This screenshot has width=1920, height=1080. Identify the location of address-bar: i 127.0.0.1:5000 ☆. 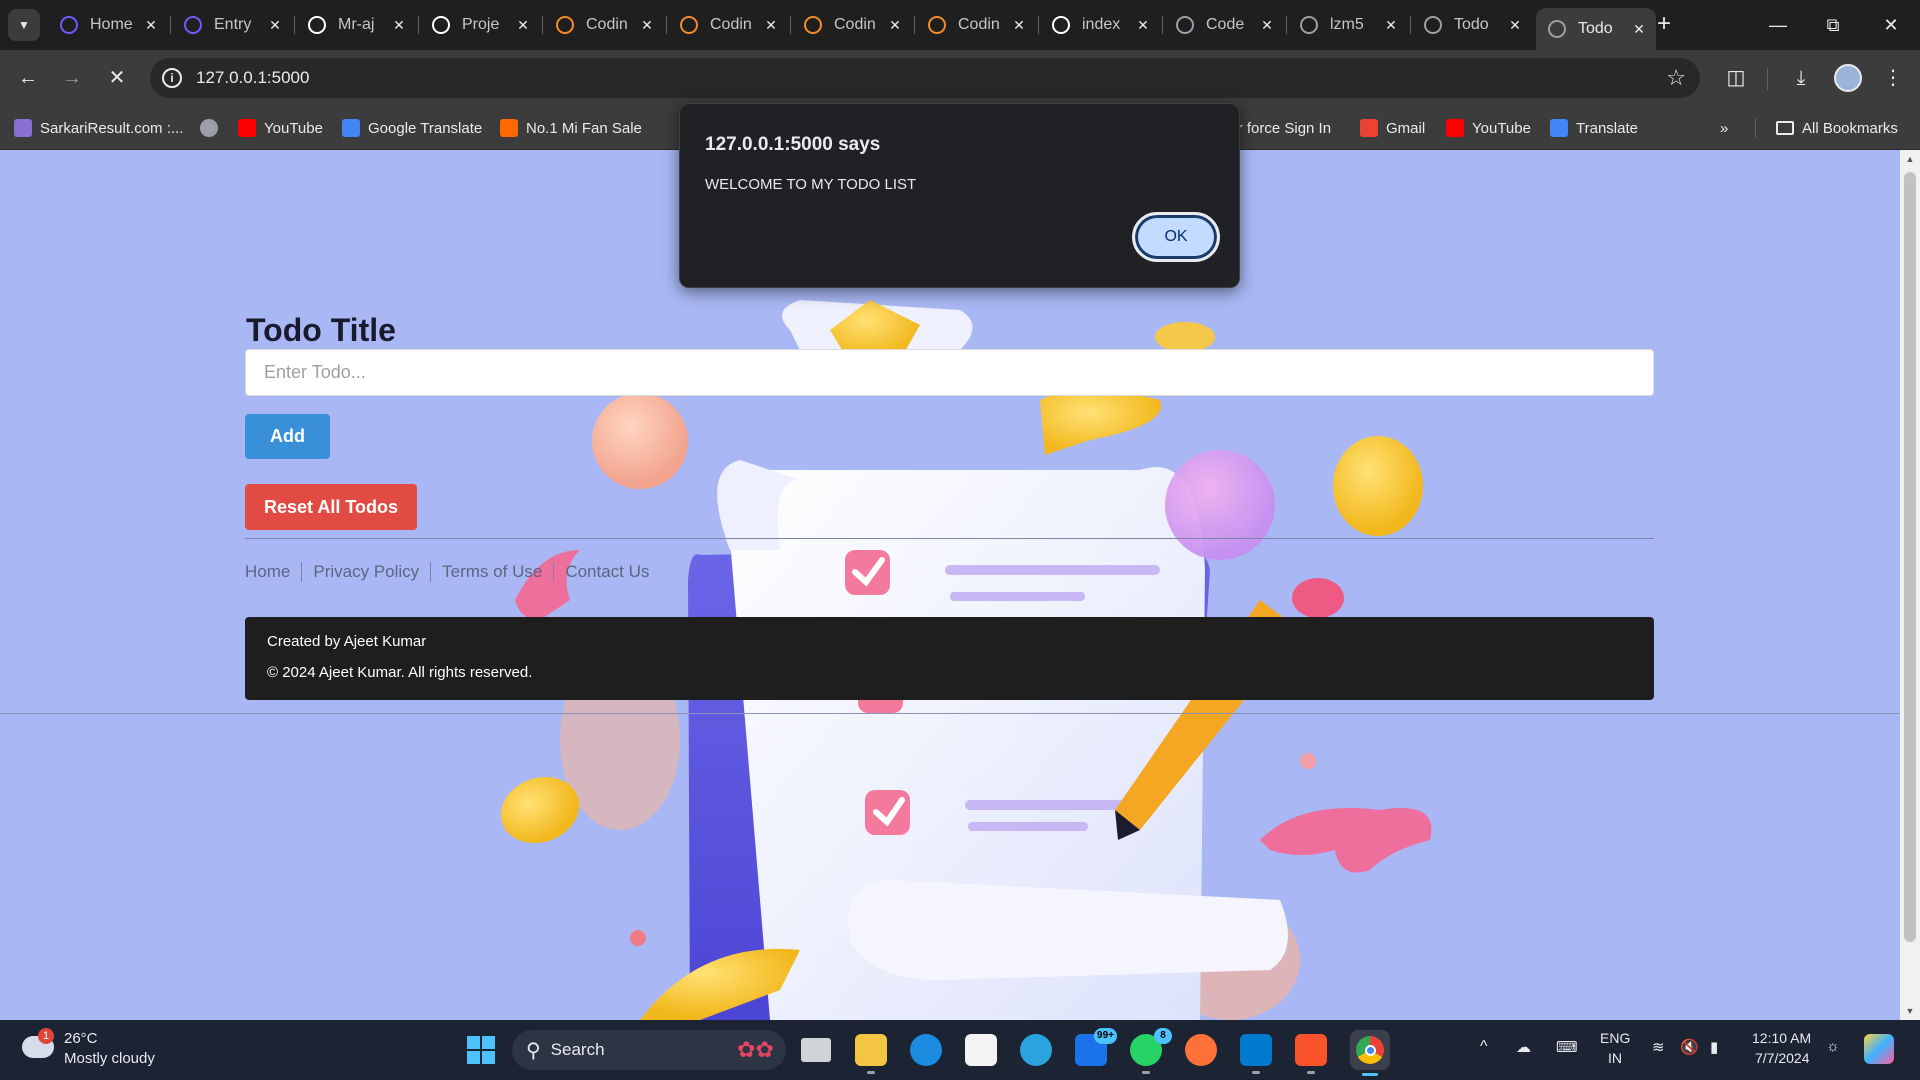
(925, 78).